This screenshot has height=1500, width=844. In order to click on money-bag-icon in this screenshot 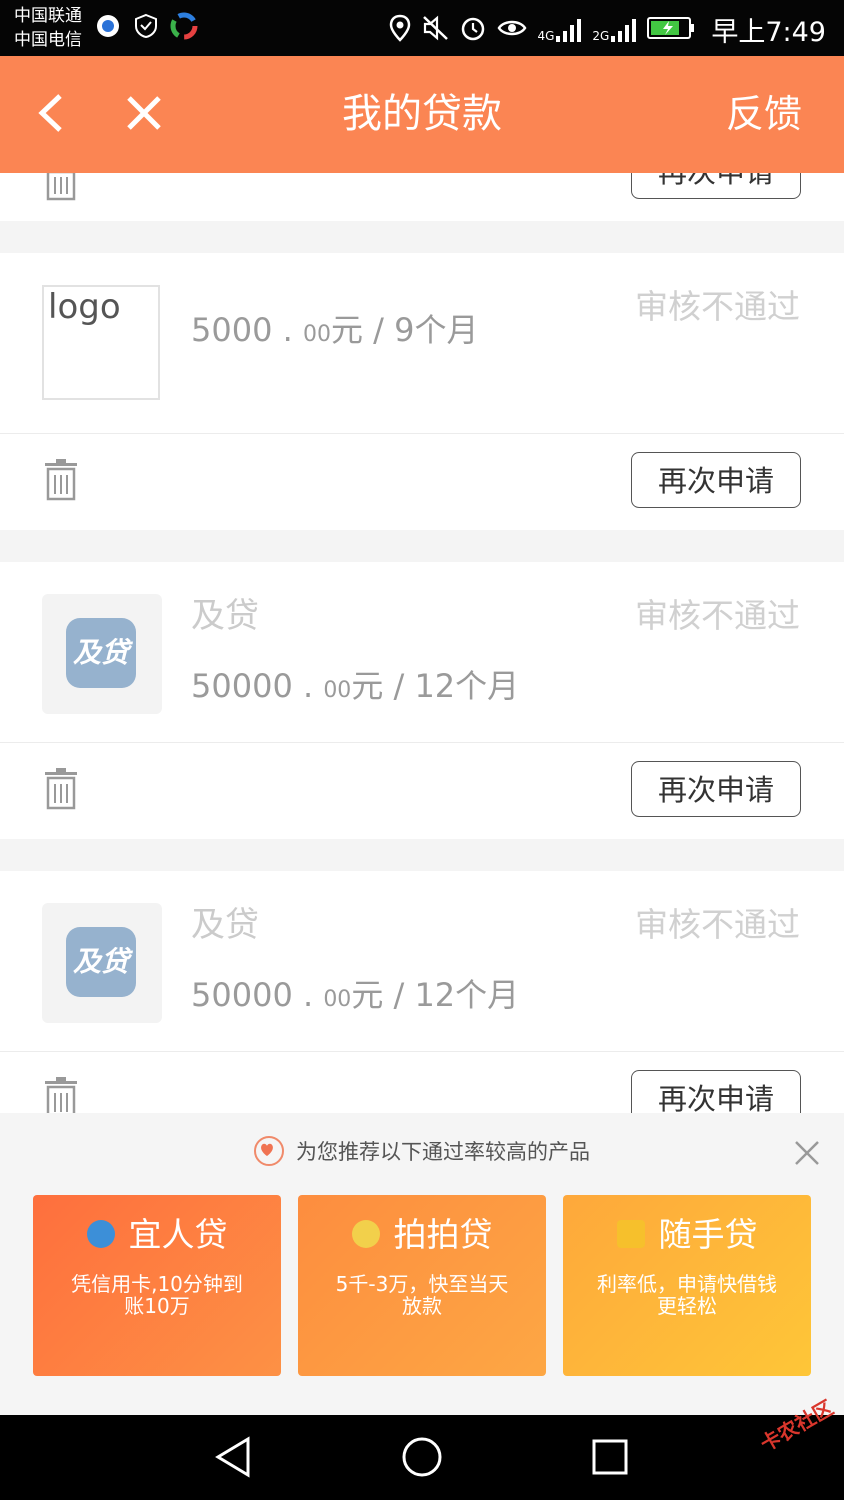, I will do `click(365, 1233)`.